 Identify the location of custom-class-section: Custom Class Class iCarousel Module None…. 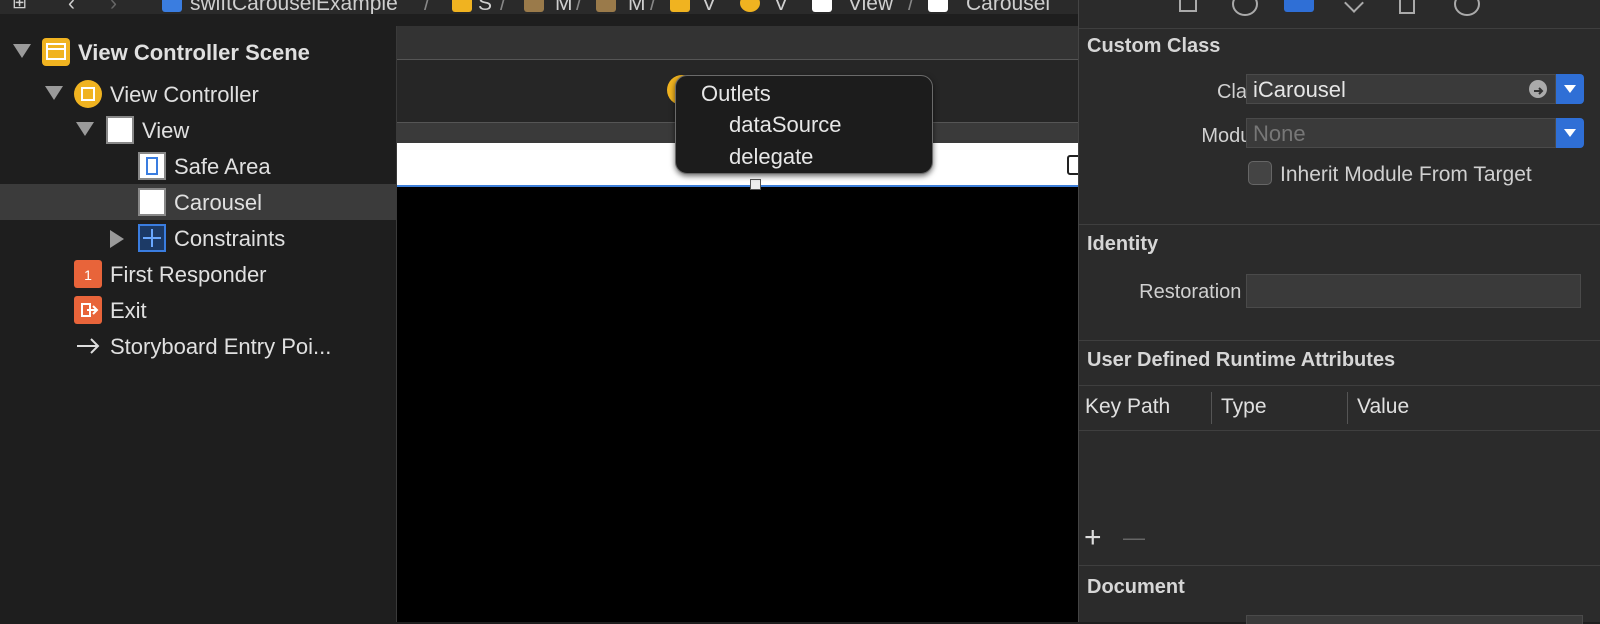
(1339, 126).